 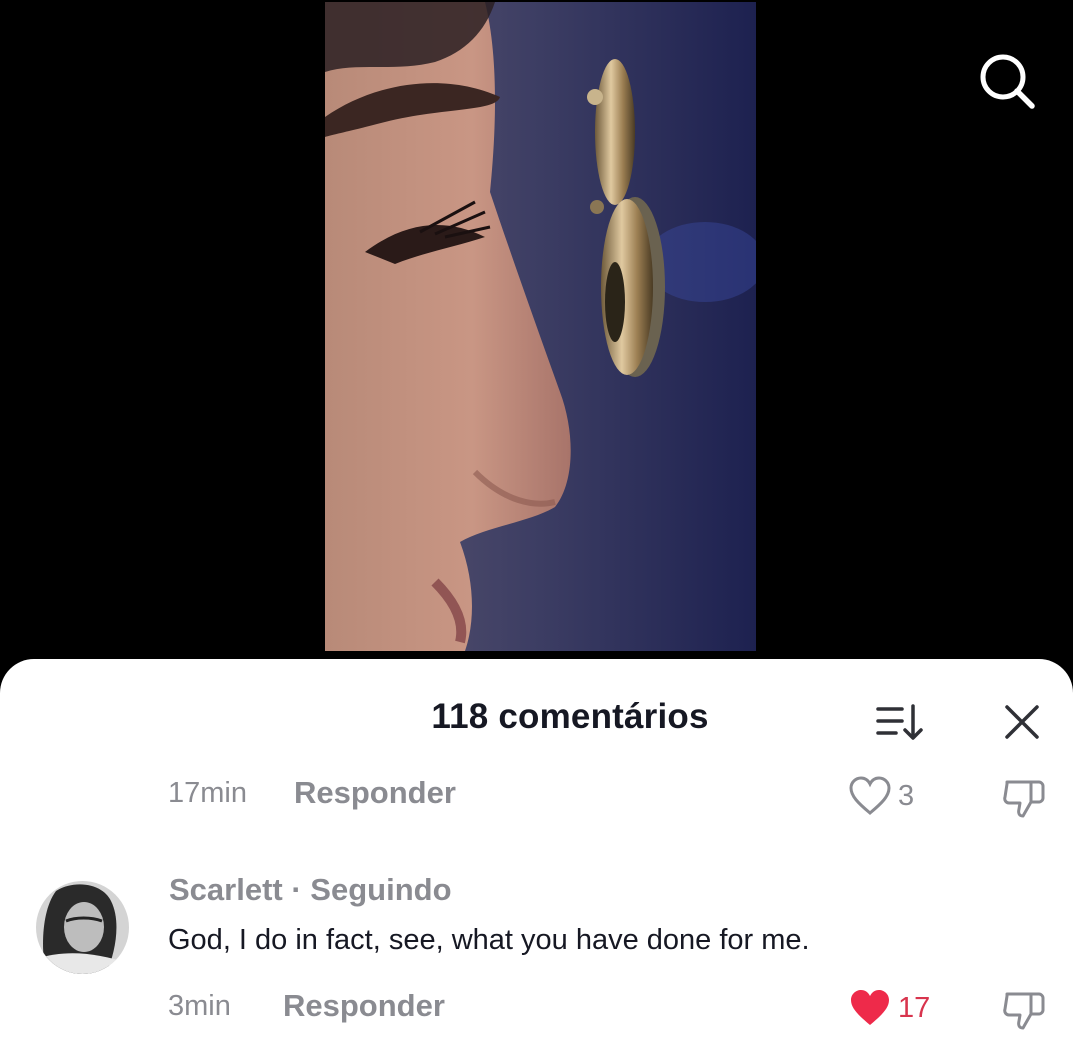 I want to click on search-icon, so click(x=1007, y=81).